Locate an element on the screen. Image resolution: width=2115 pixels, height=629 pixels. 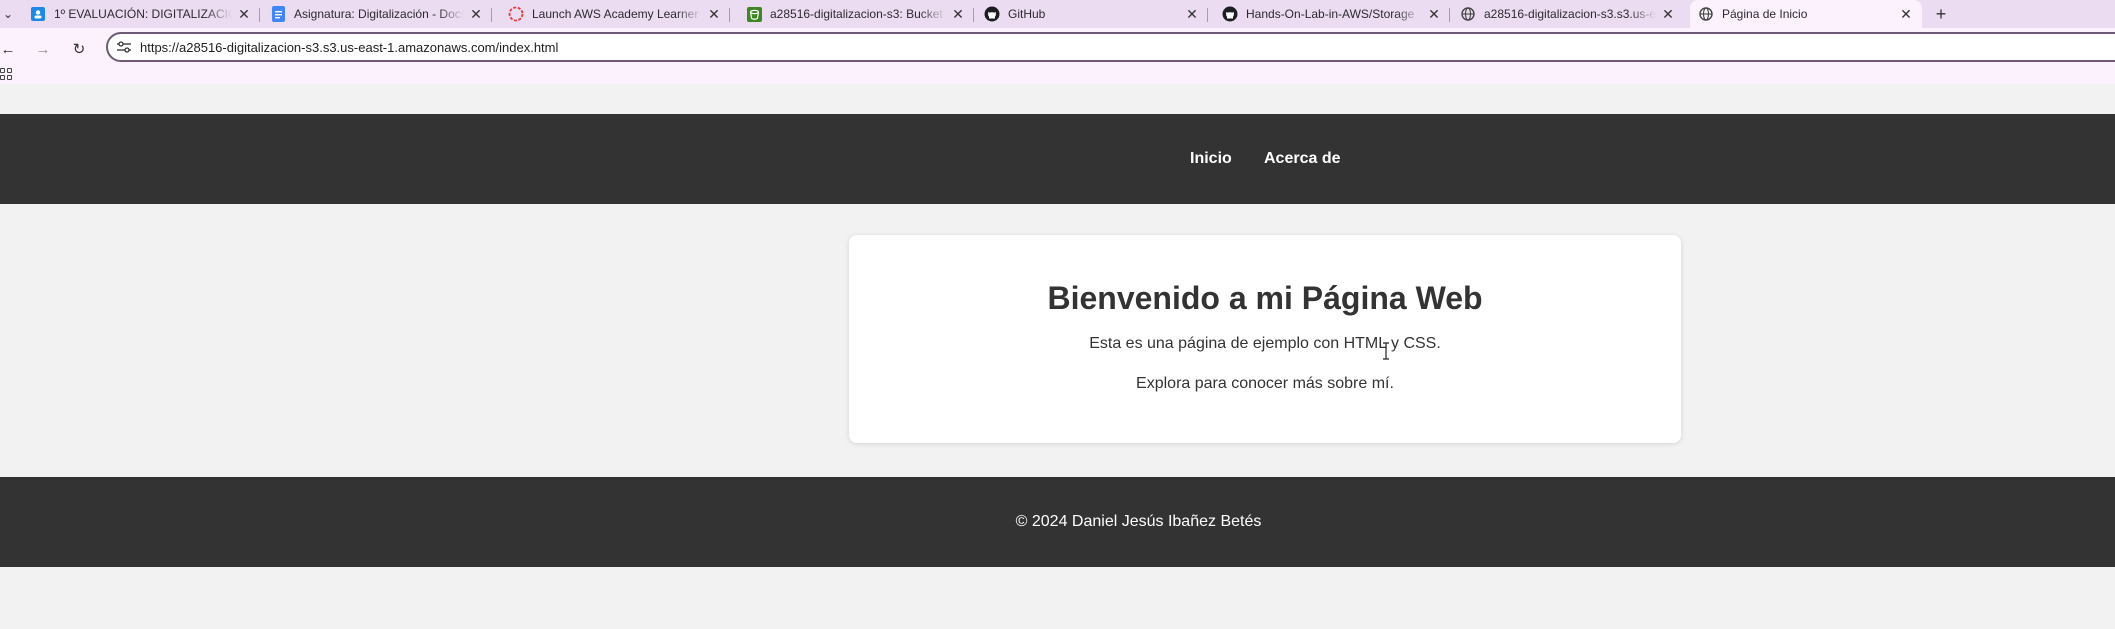
back-arrow-icon: ← is located at coordinates (9, 50).